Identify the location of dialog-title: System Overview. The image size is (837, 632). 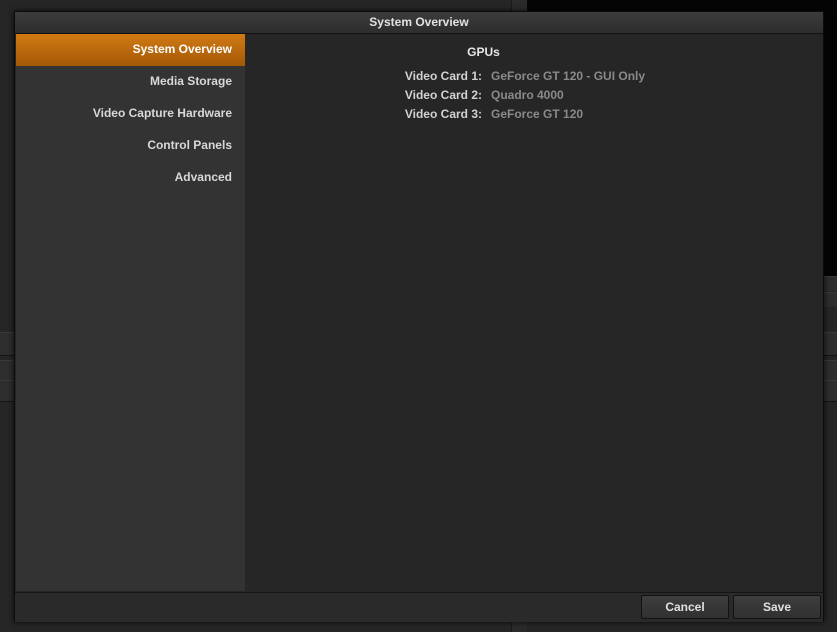
(419, 23).